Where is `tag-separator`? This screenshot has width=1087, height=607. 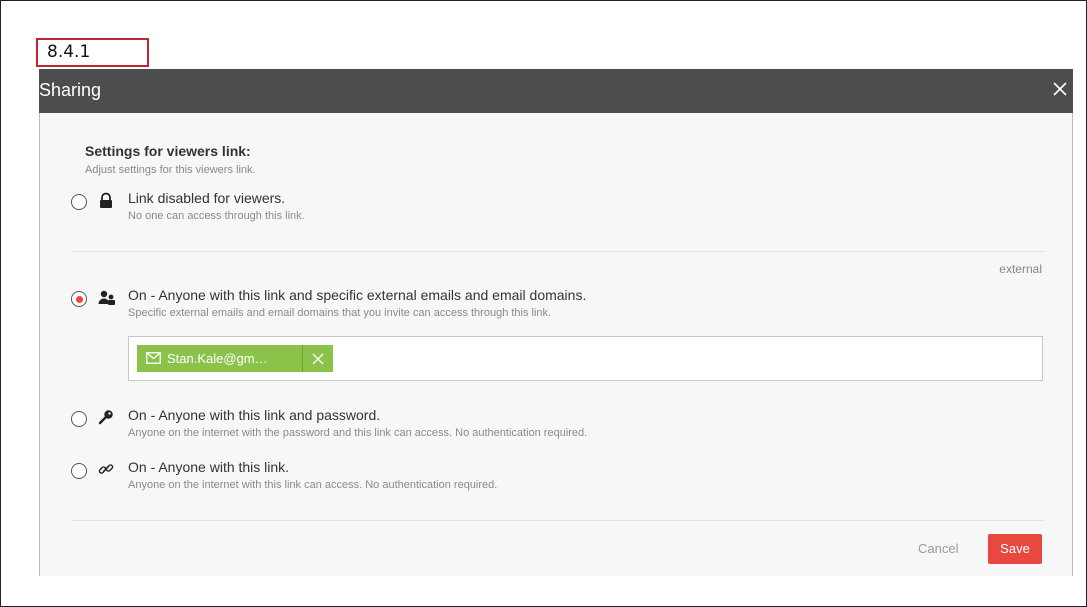
tag-separator is located at coordinates (302, 358).